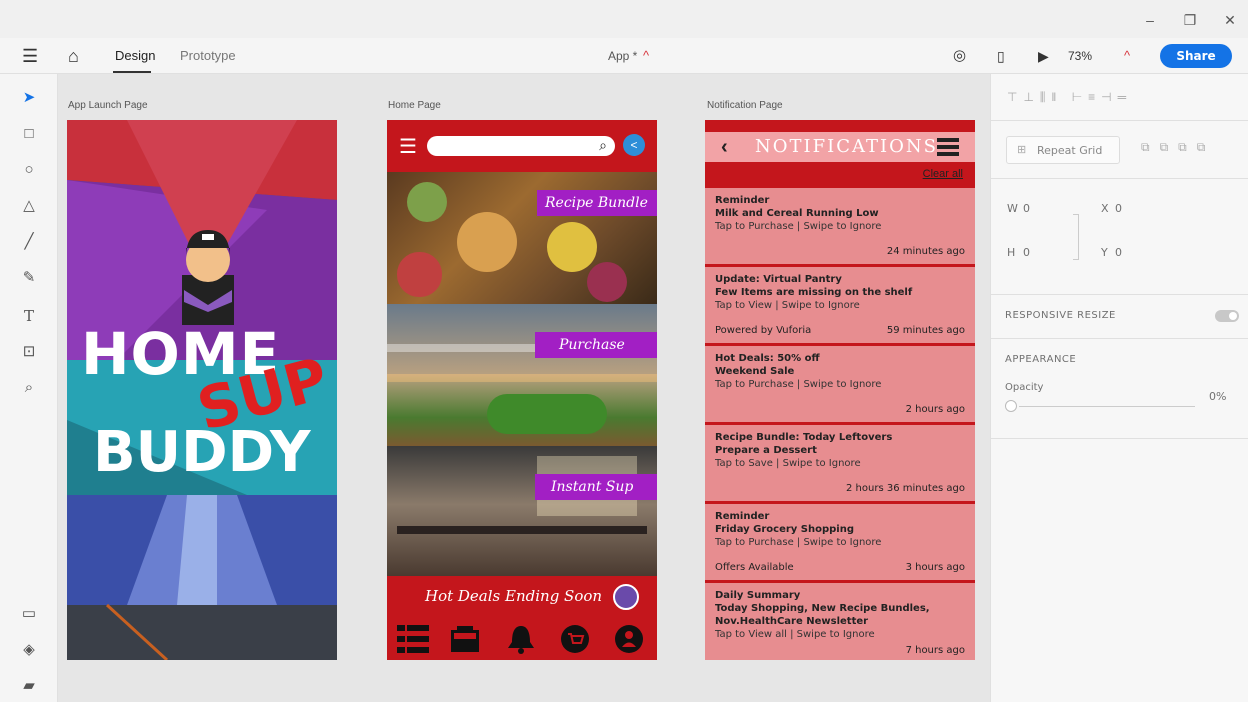 Image resolution: width=1248 pixels, height=702 pixels. I want to click on responsive-resize-label: RESPONSIVE RESIZE, so click(1060, 315).